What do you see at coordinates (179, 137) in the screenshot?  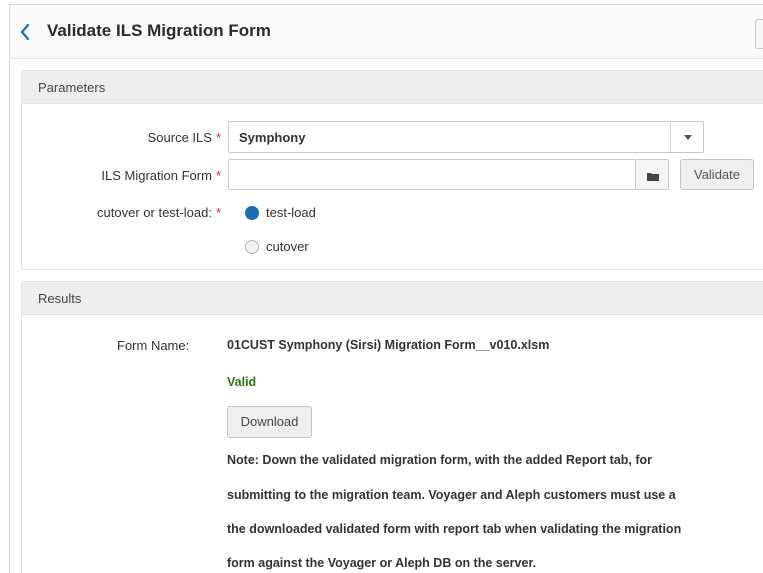 I see `source-ils-label-text: Source ILS` at bounding box center [179, 137].